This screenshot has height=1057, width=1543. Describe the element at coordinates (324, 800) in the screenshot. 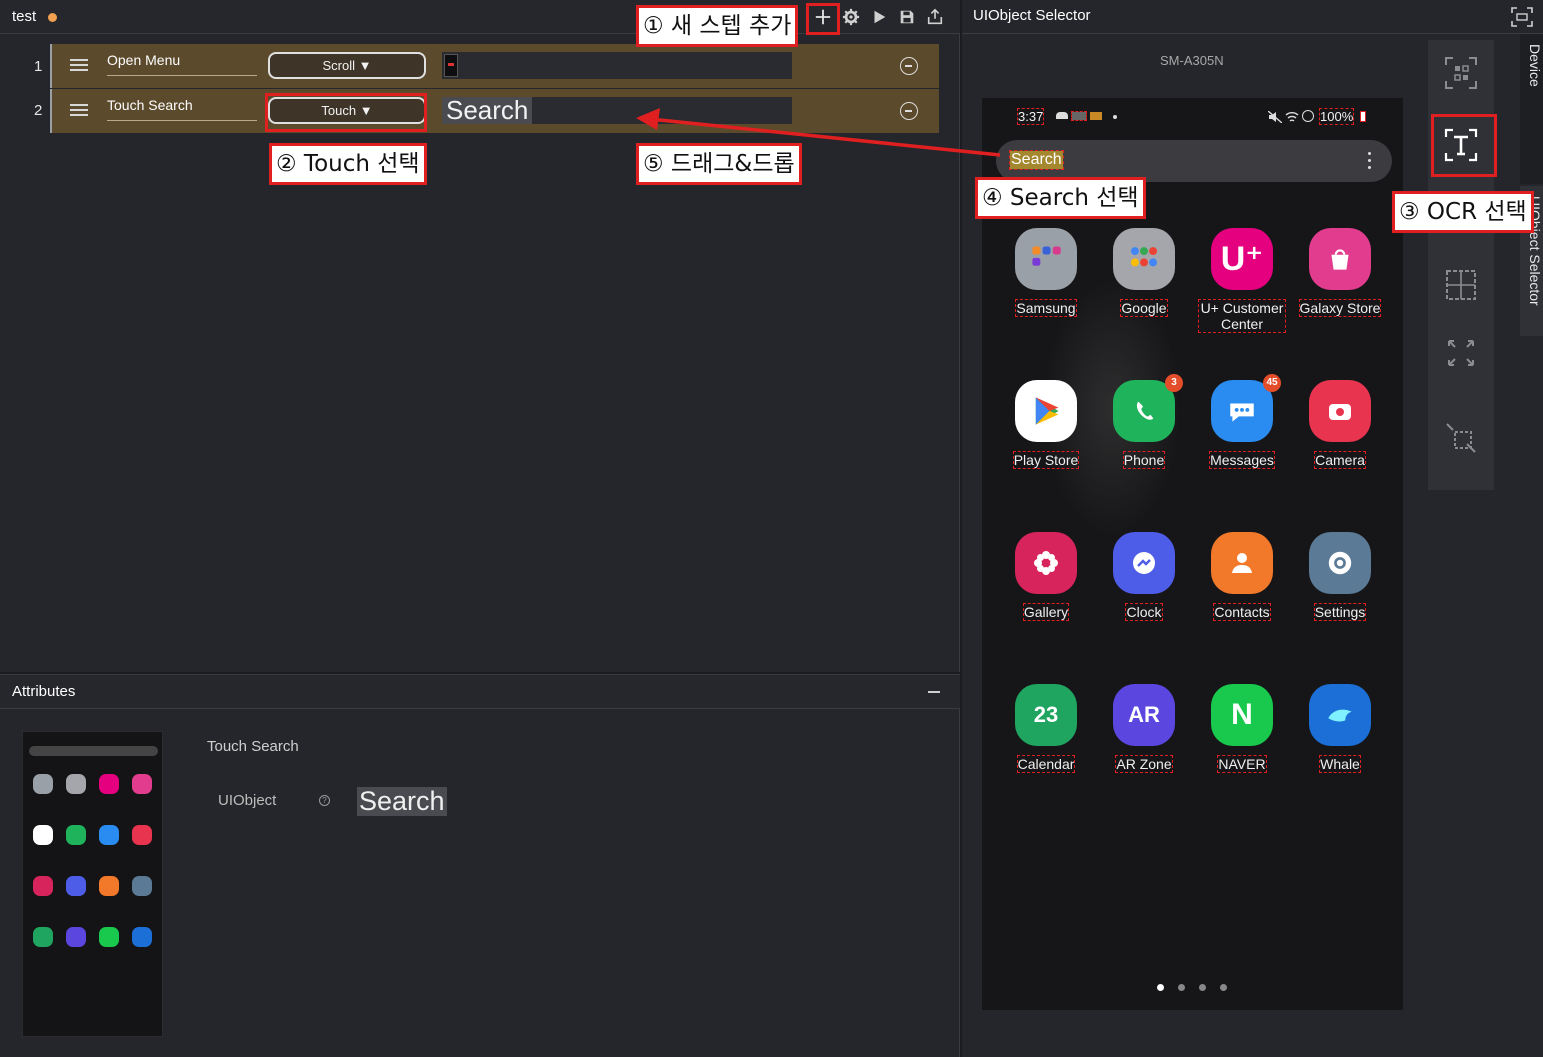

I see `help-icon: ?` at that location.